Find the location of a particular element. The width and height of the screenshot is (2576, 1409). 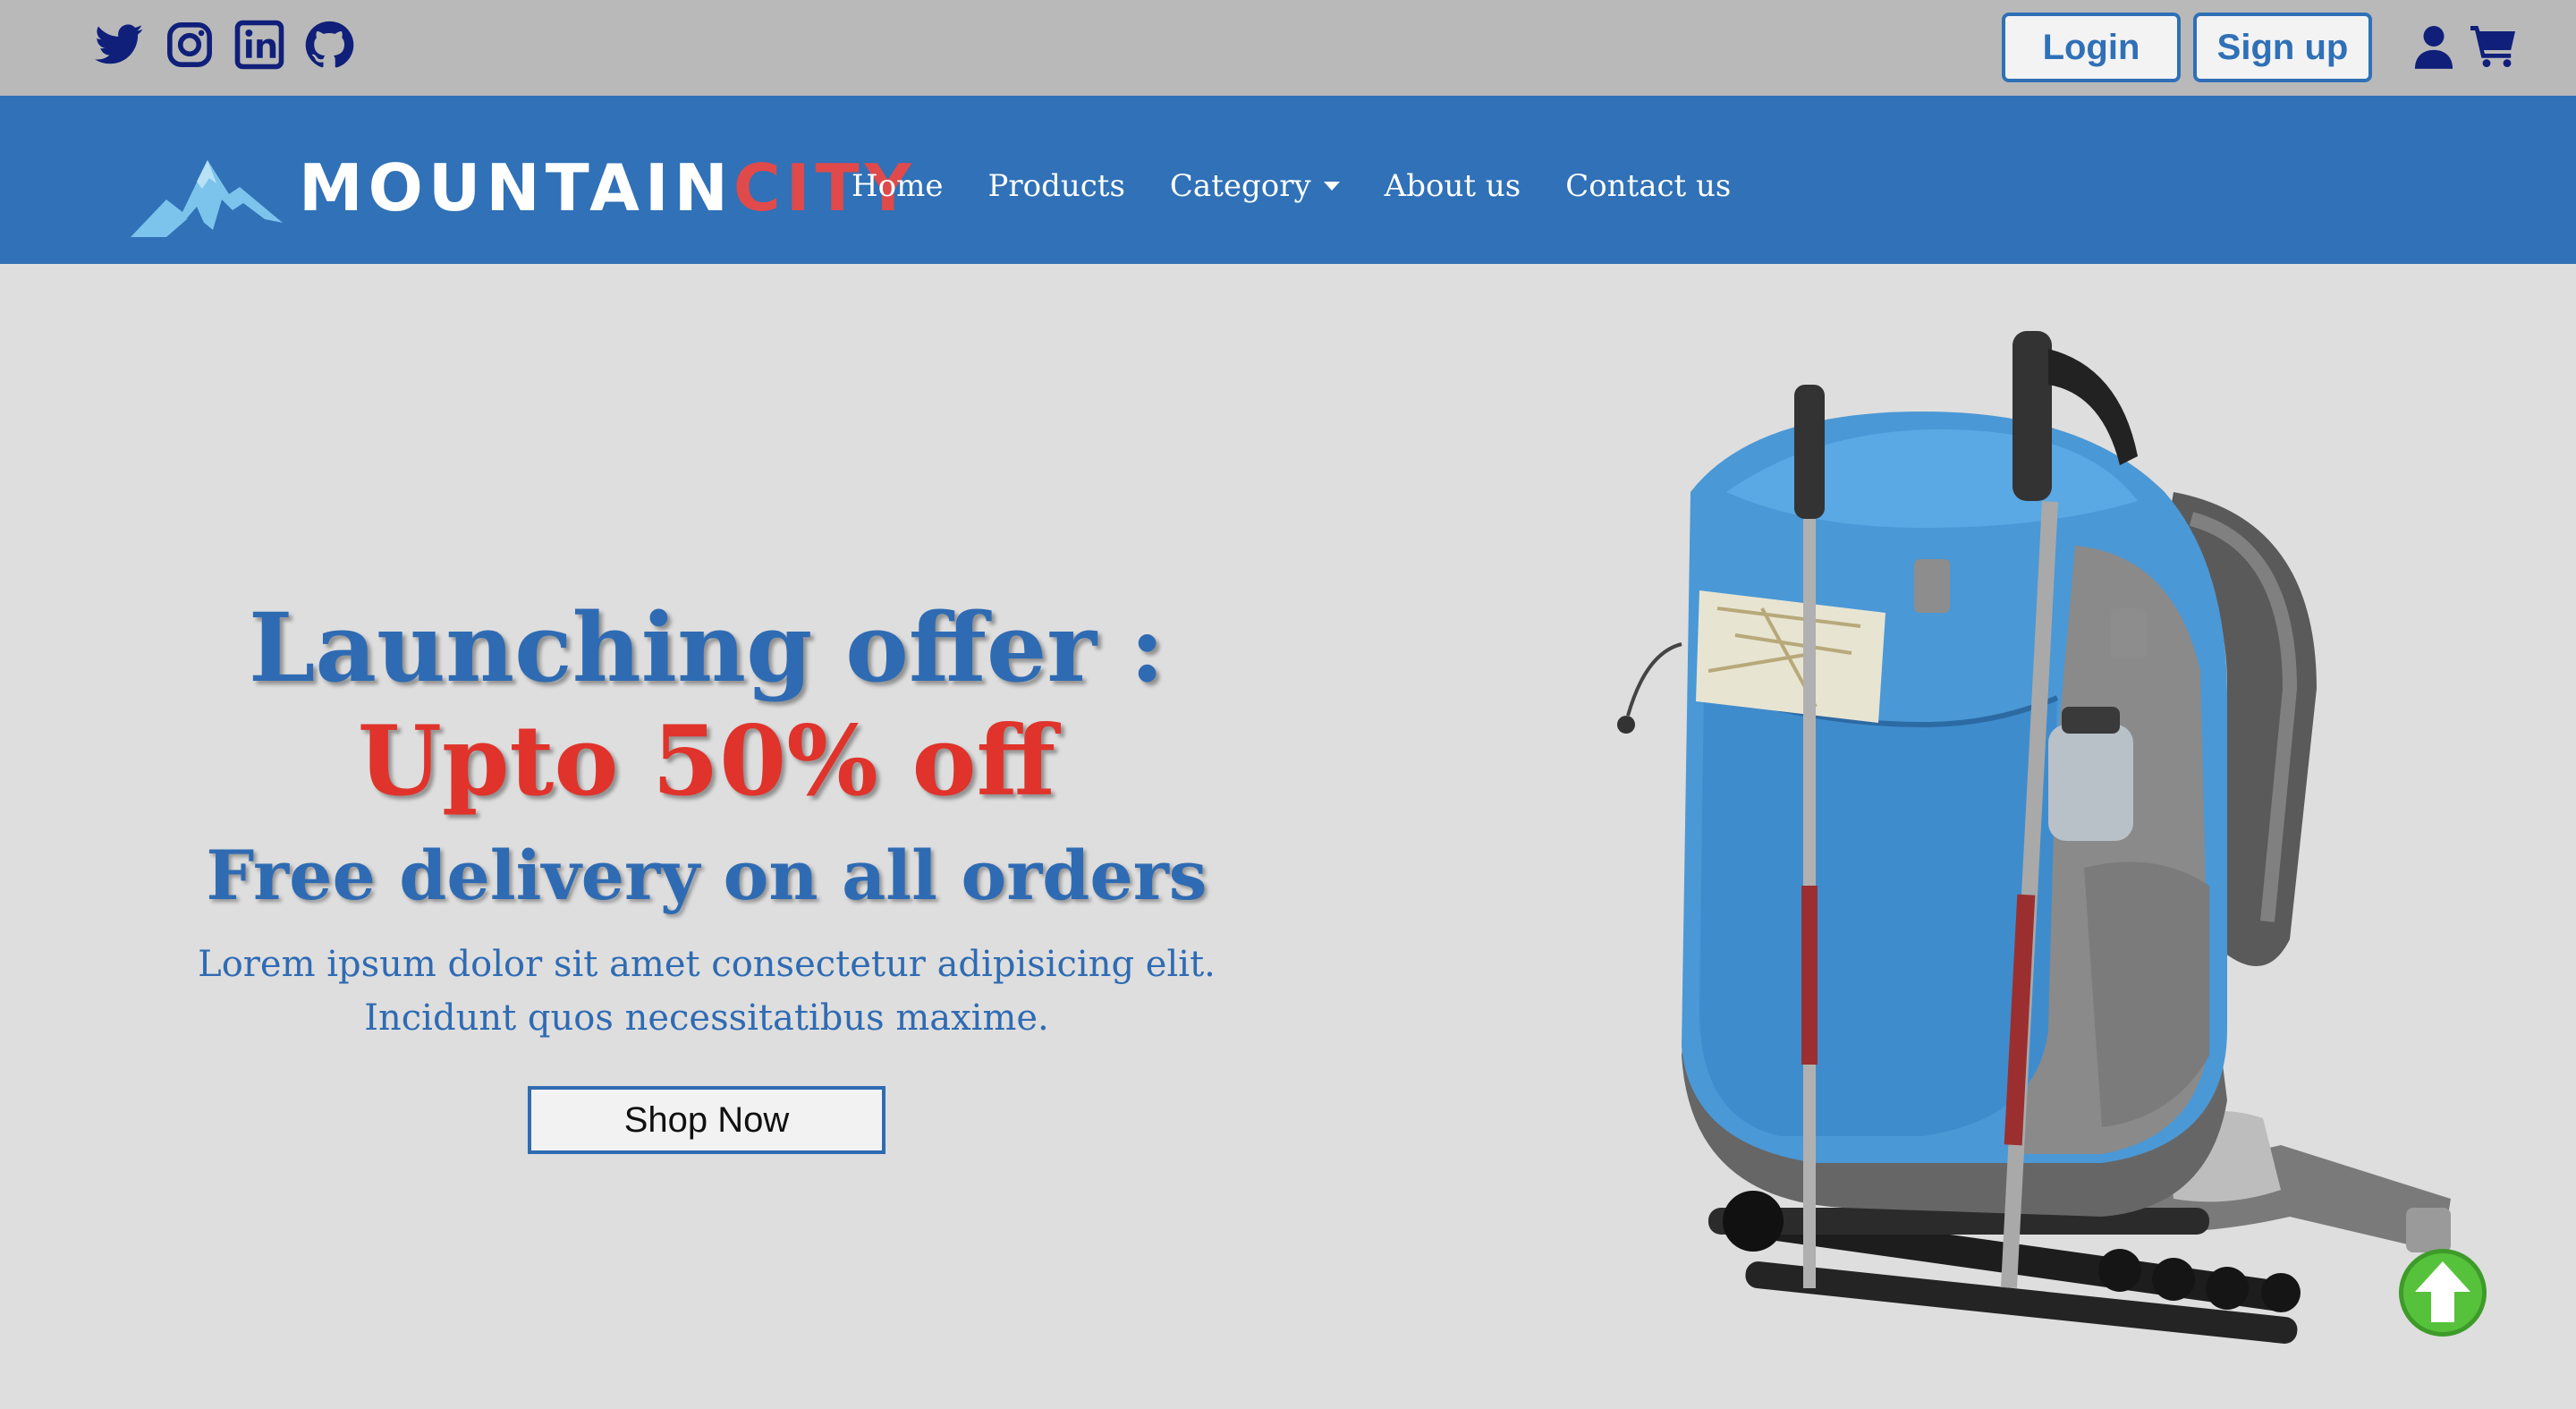

twitter-icon is located at coordinates (120, 45).